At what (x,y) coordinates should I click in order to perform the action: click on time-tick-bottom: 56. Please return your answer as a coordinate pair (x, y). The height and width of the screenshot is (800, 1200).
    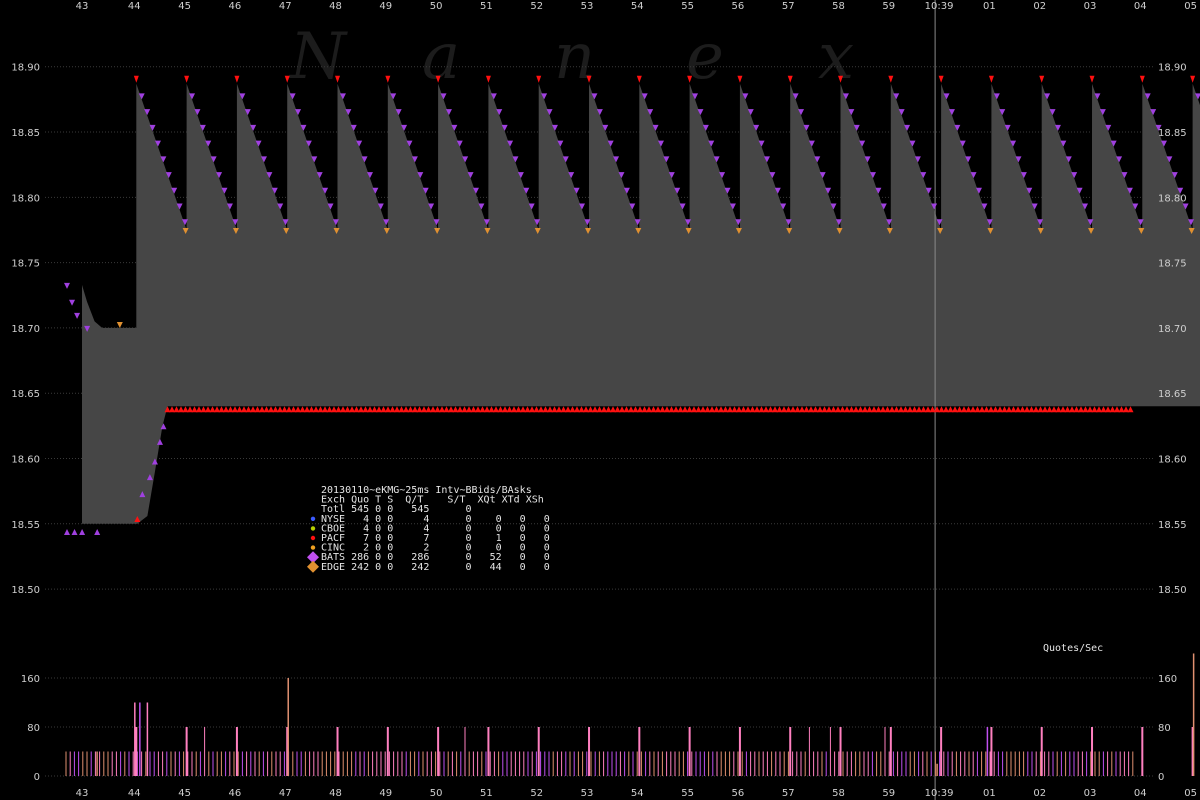
    Looking at the image, I should click on (738, 793).